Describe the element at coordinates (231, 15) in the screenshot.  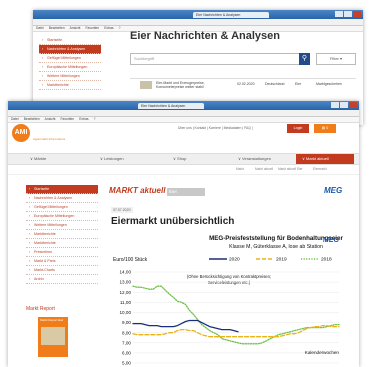
I see `back-browser-tab: Eier Nachrichten & Analysen` at that location.